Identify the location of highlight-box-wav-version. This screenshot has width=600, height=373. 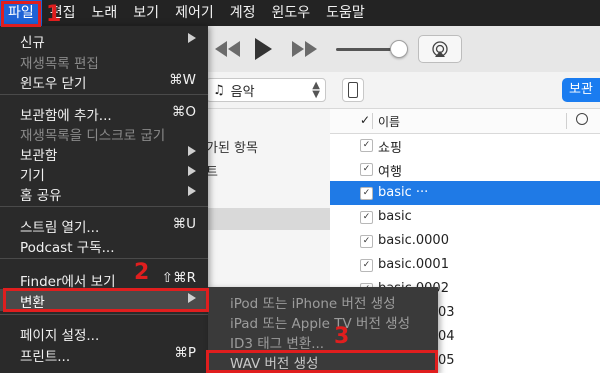
(322, 361).